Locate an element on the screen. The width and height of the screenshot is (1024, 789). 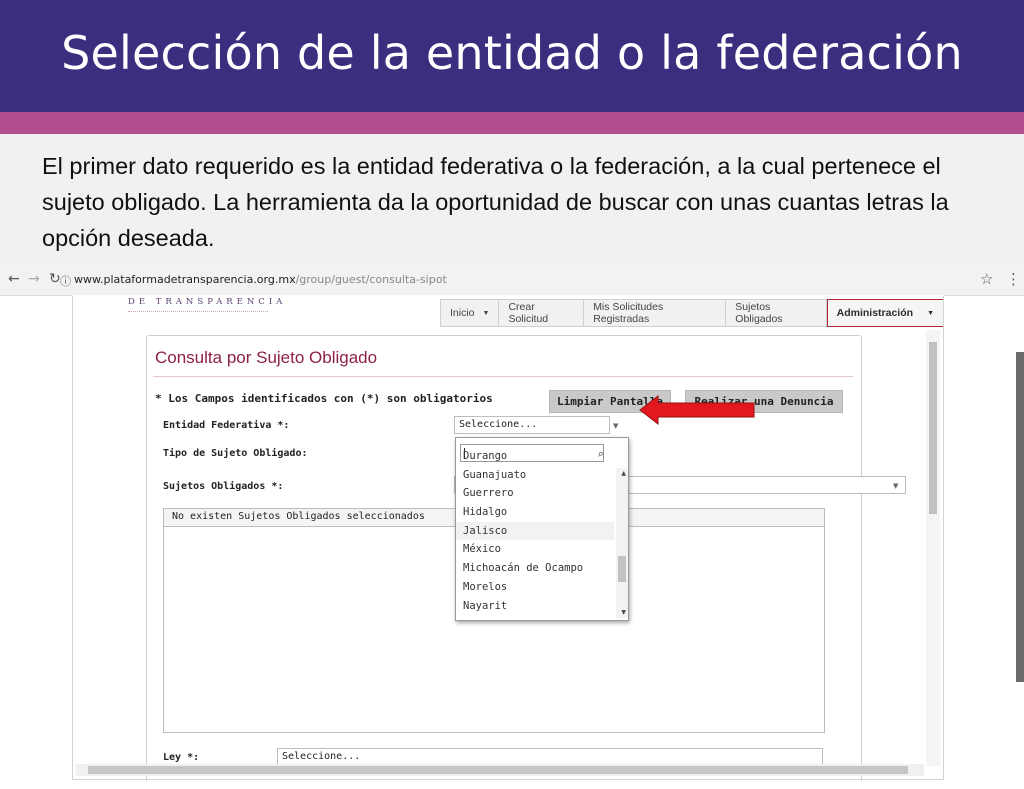
page-hscroll-thumb is located at coordinates (498, 770).